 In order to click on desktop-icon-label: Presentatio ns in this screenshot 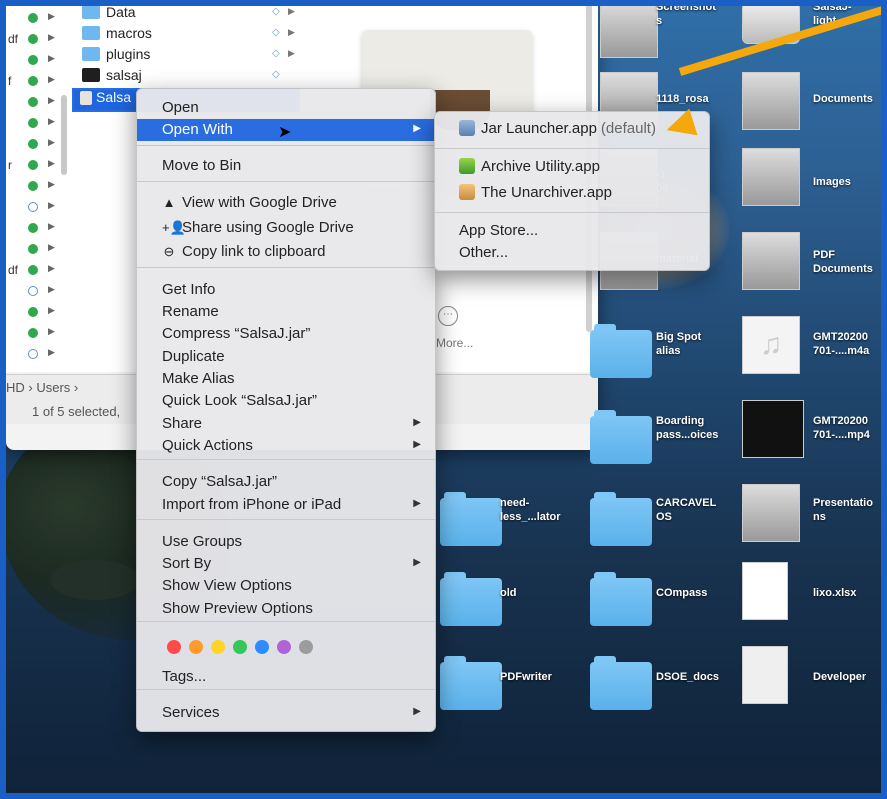, I will do `click(850, 510)`.